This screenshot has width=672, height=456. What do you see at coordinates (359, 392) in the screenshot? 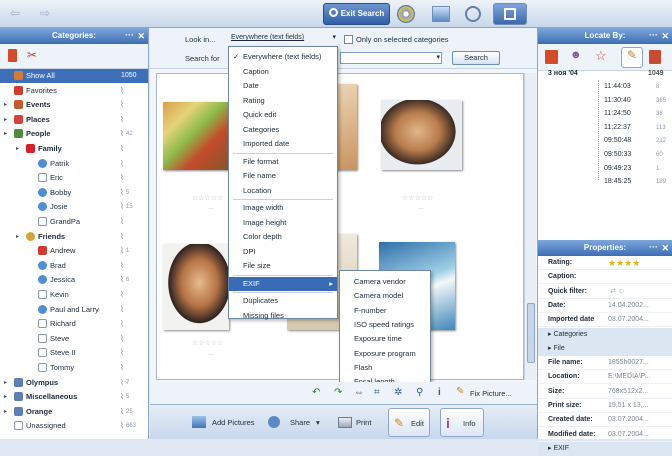
I see `flip-icon: ⇔` at bounding box center [359, 392].